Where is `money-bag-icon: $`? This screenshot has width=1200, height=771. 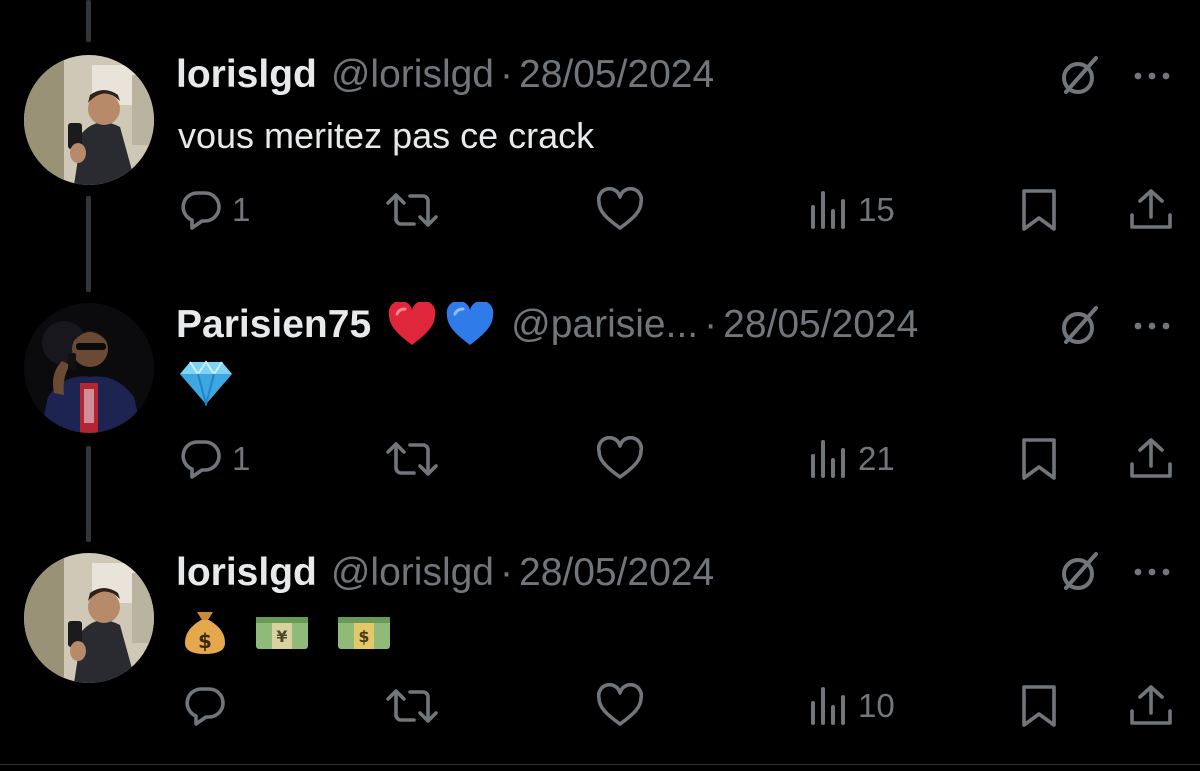
money-bag-icon: $ is located at coordinates (205, 633).